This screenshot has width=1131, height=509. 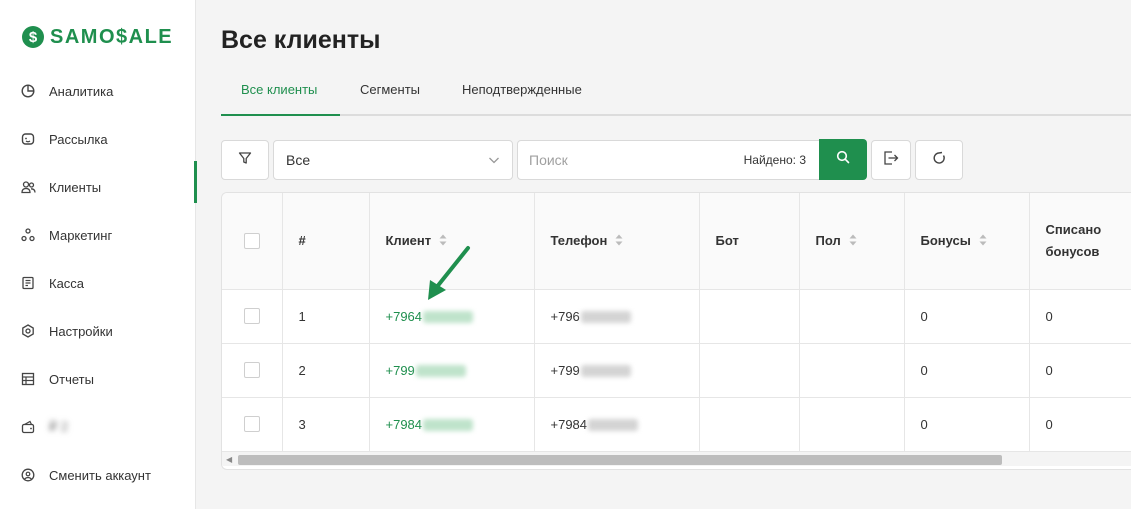 I want to click on table-row: 3 +7984 +7984 0 0, so click(x=676, y=424).